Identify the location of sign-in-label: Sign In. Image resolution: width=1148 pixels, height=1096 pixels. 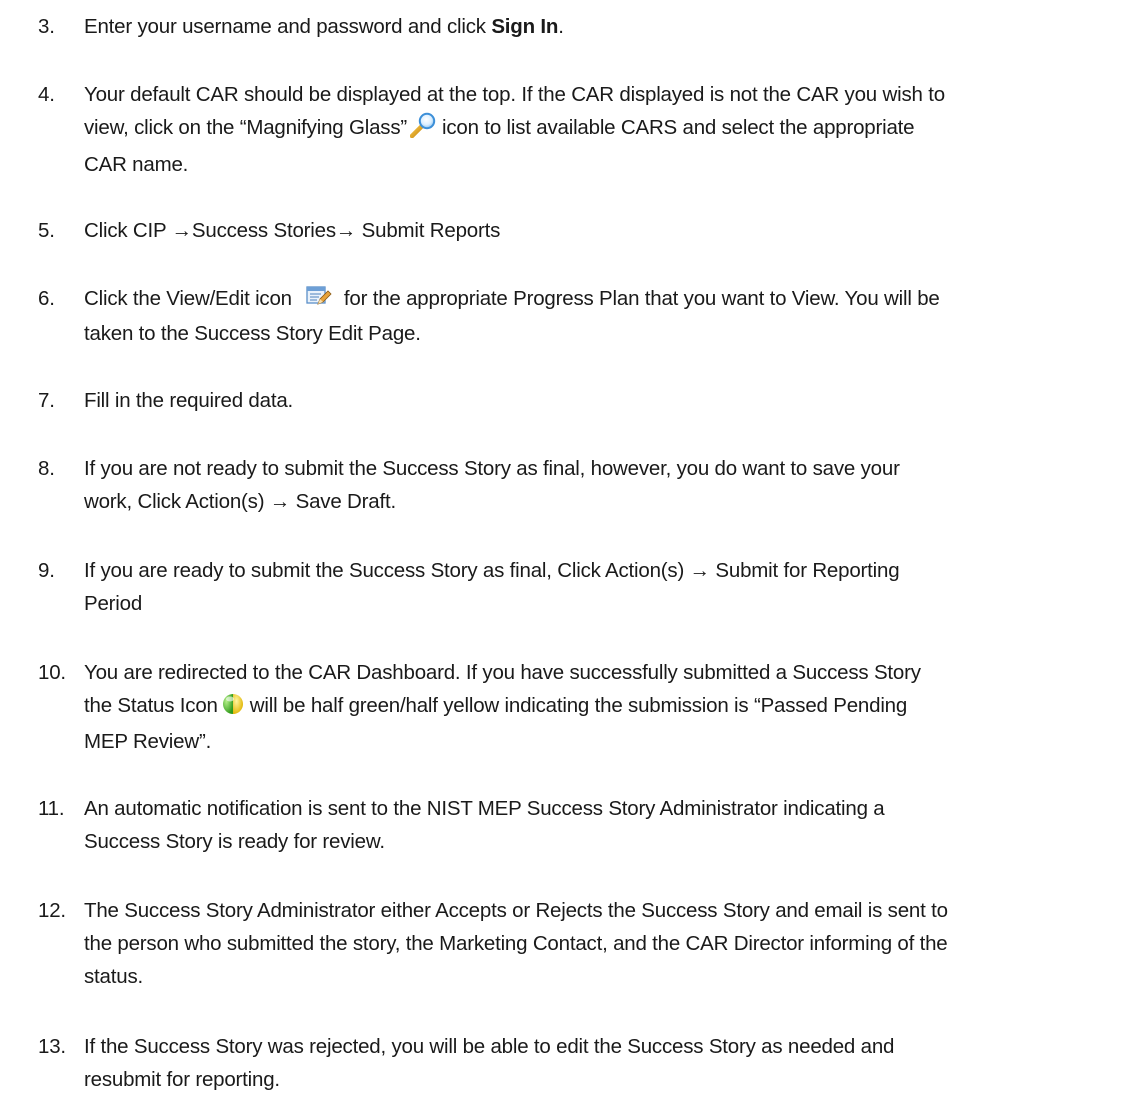
(525, 26).